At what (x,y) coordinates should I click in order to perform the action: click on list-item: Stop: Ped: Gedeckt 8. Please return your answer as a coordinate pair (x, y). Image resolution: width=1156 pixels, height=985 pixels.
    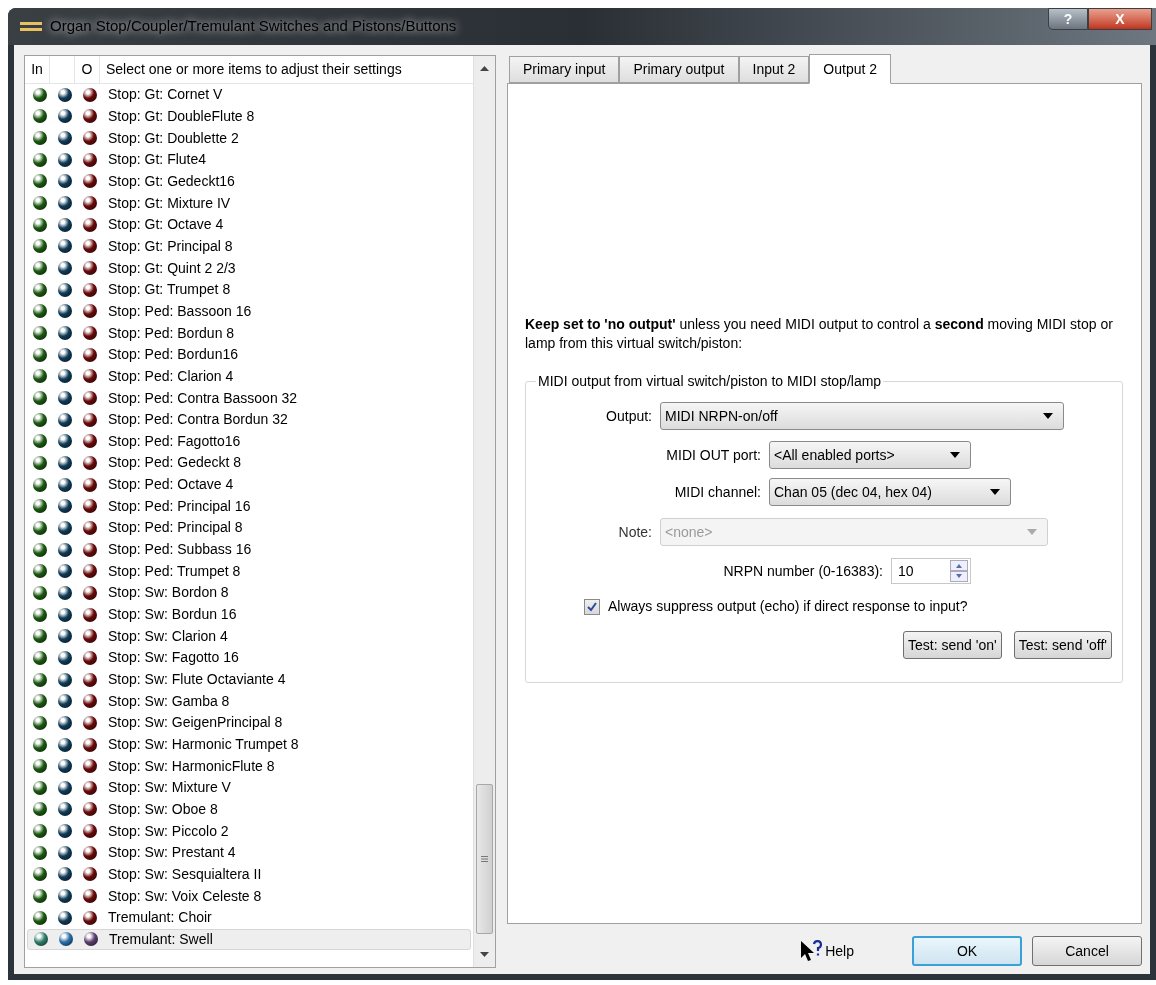
    Looking at the image, I should click on (249, 463).